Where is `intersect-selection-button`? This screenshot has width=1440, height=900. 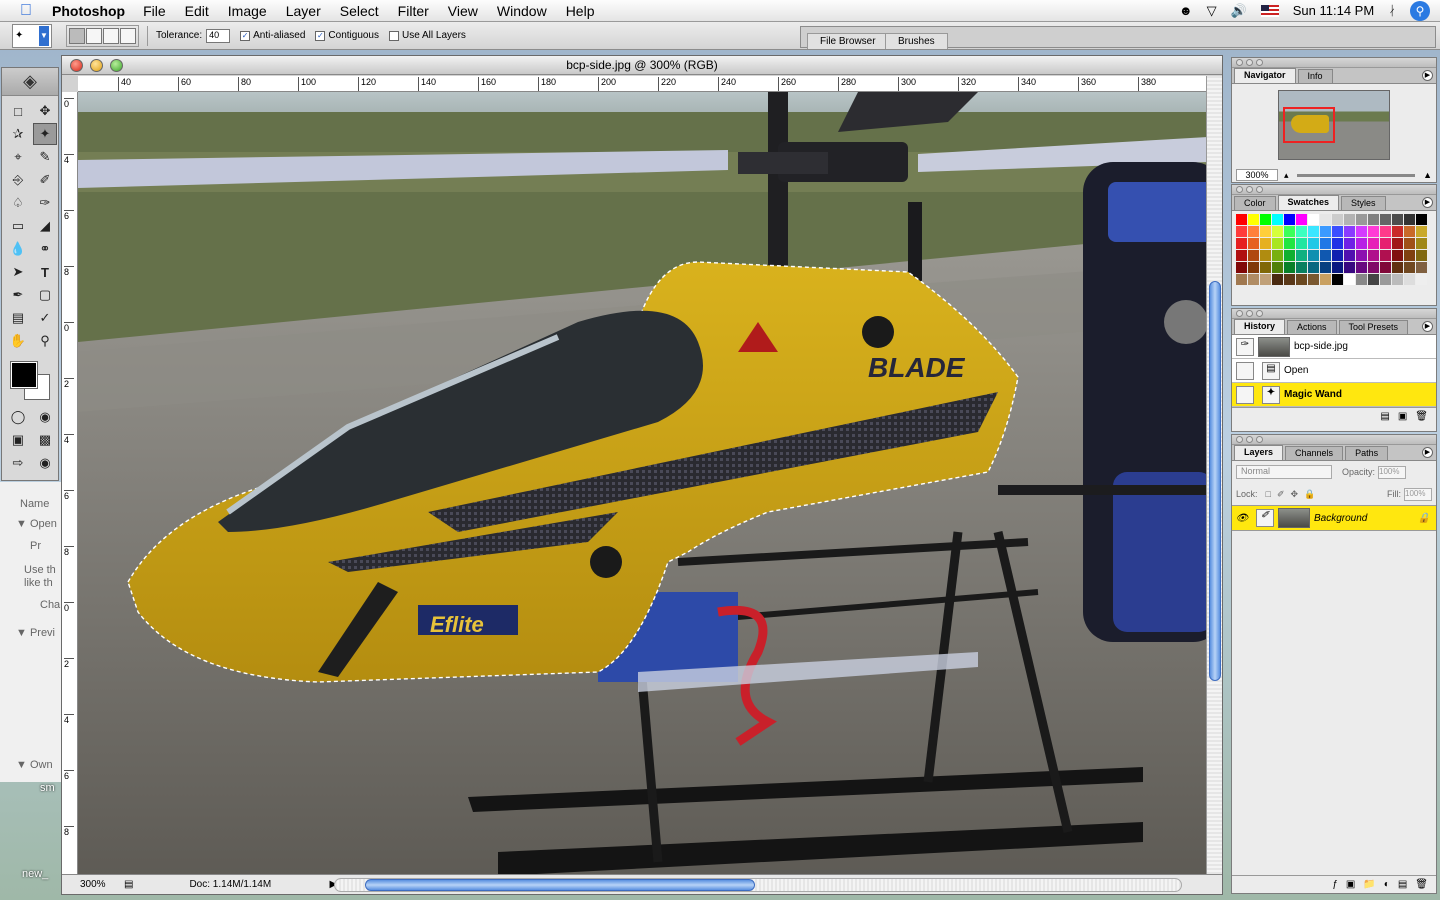
intersect-selection-button is located at coordinates (128, 35).